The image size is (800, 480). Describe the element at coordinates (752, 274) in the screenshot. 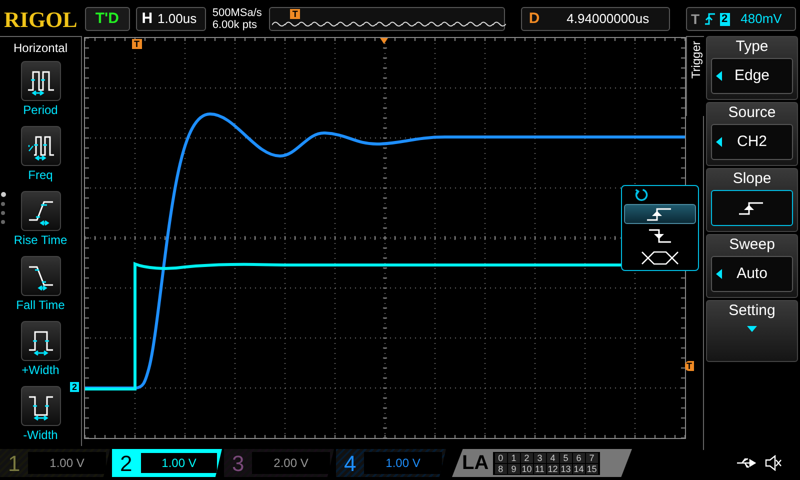

I see `menu-value: Auto` at that location.